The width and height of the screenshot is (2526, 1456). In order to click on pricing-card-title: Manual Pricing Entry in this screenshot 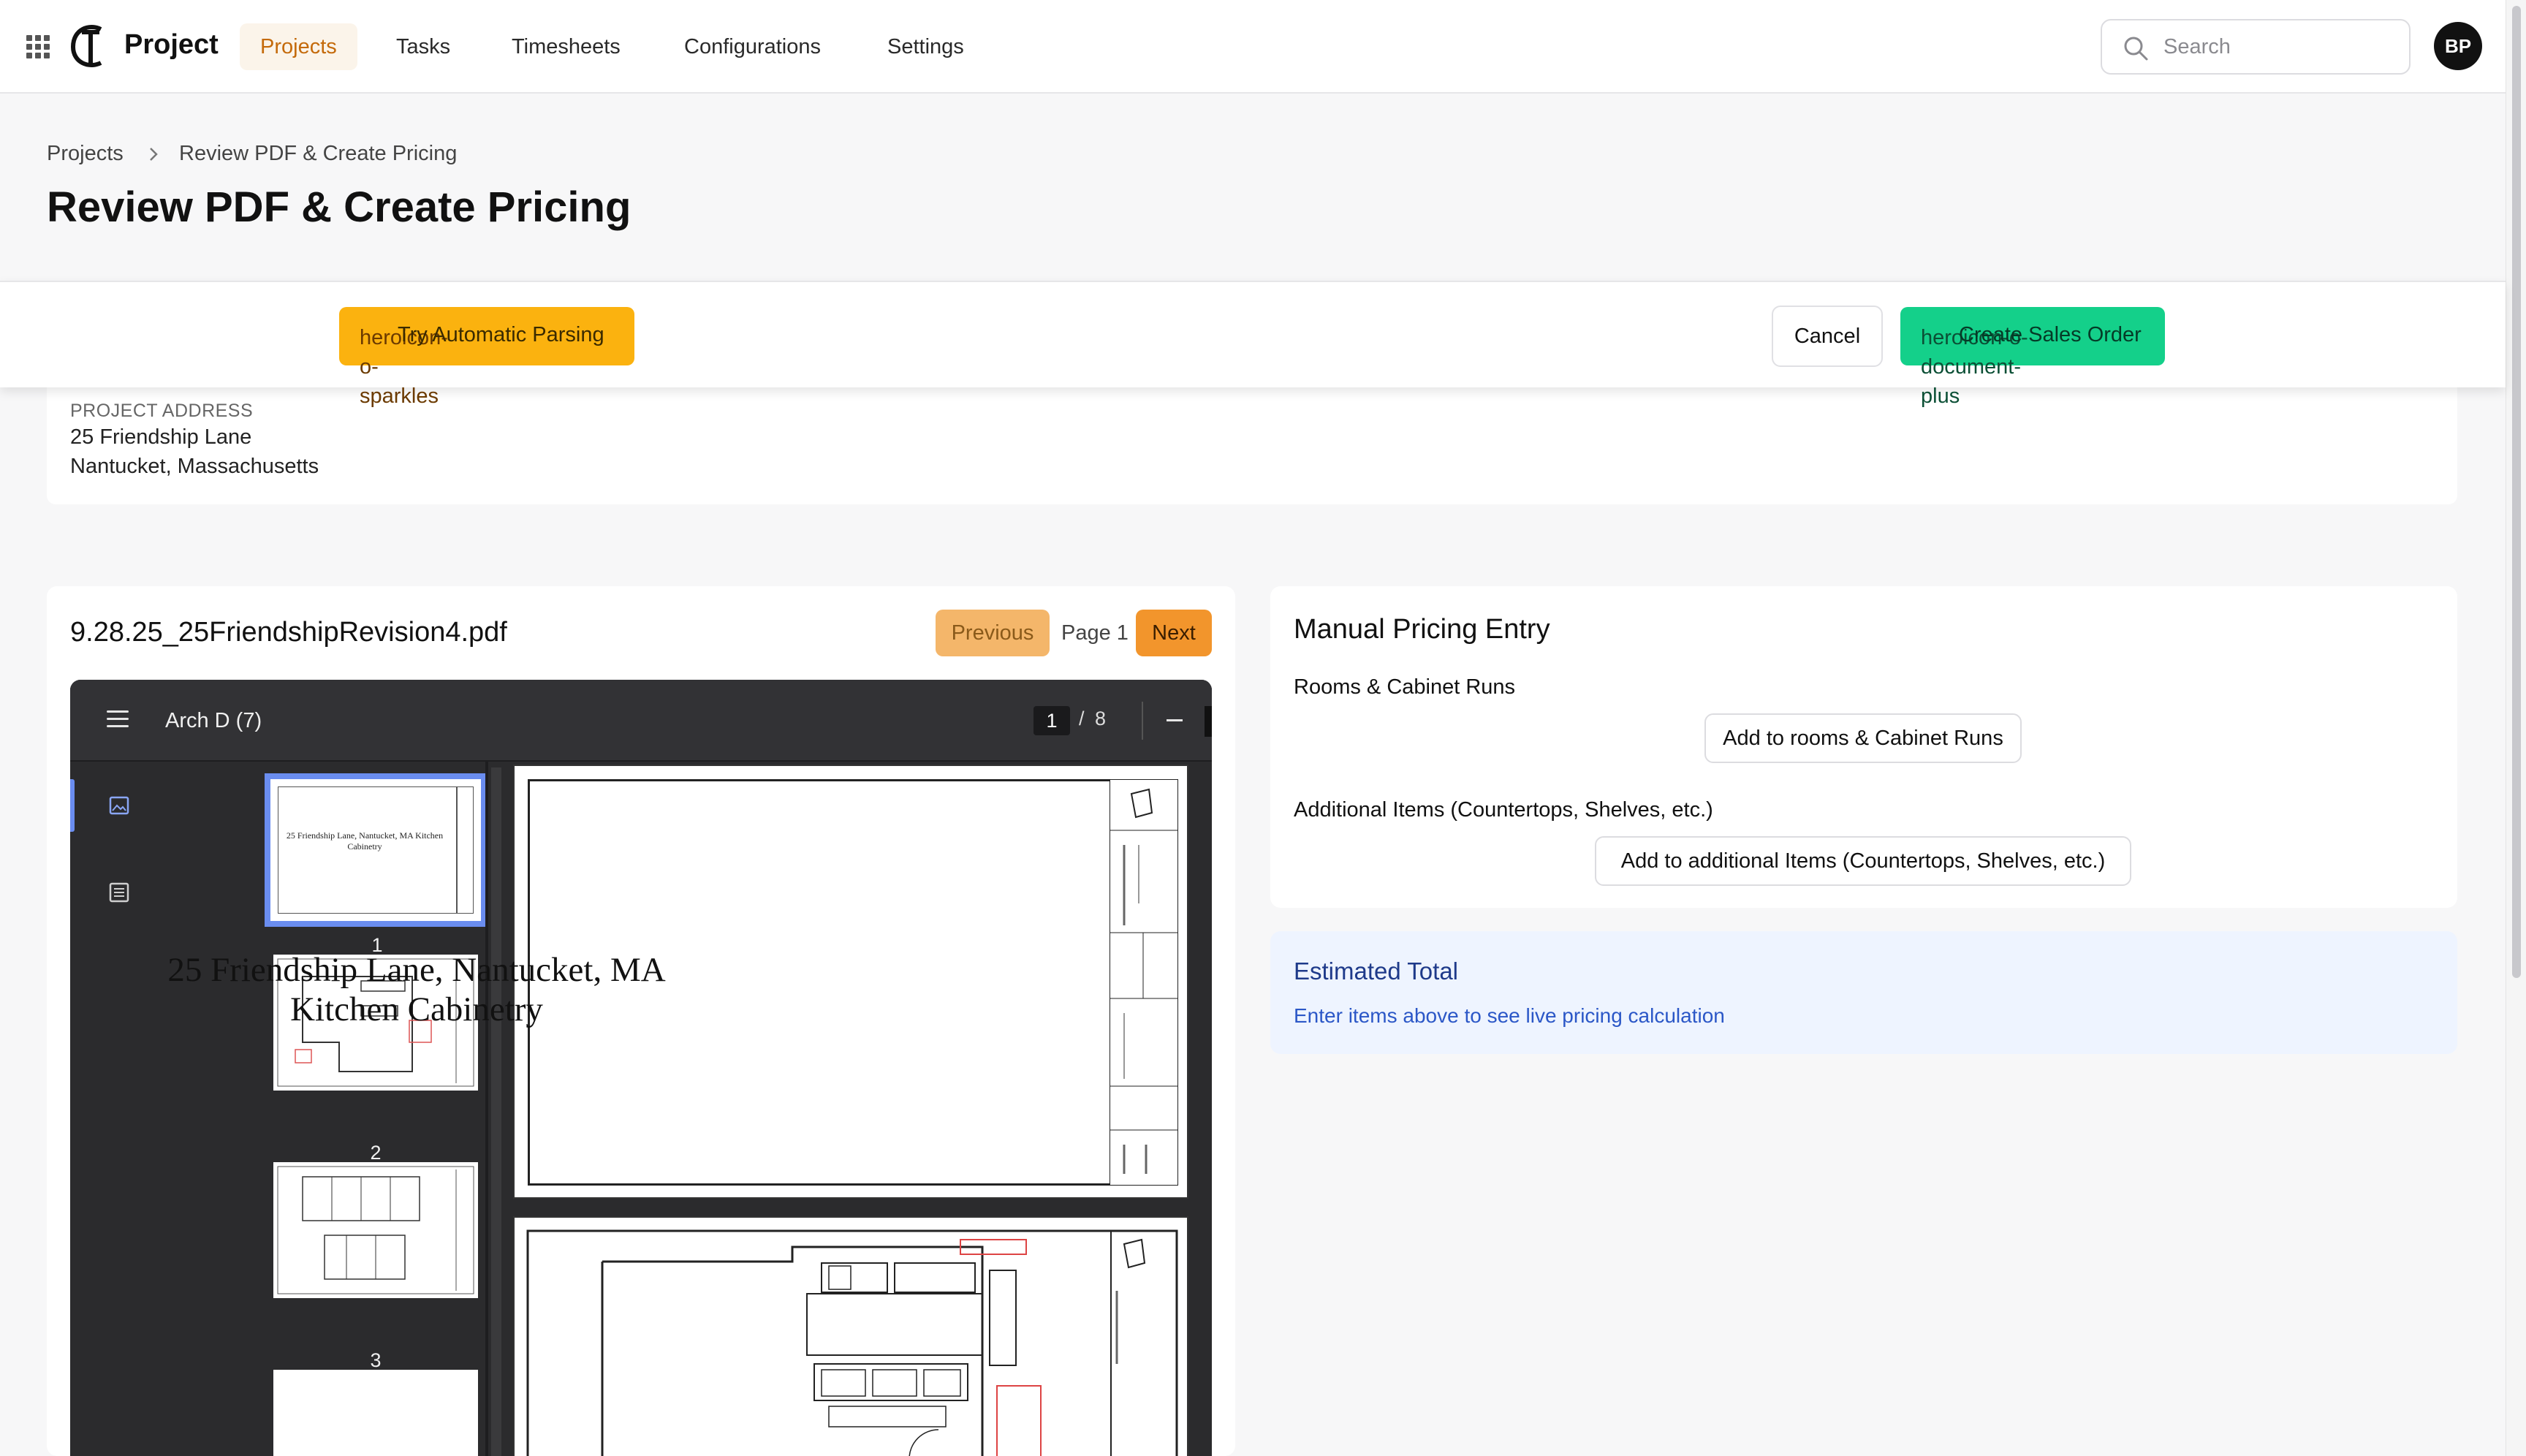, I will do `click(1422, 629)`.